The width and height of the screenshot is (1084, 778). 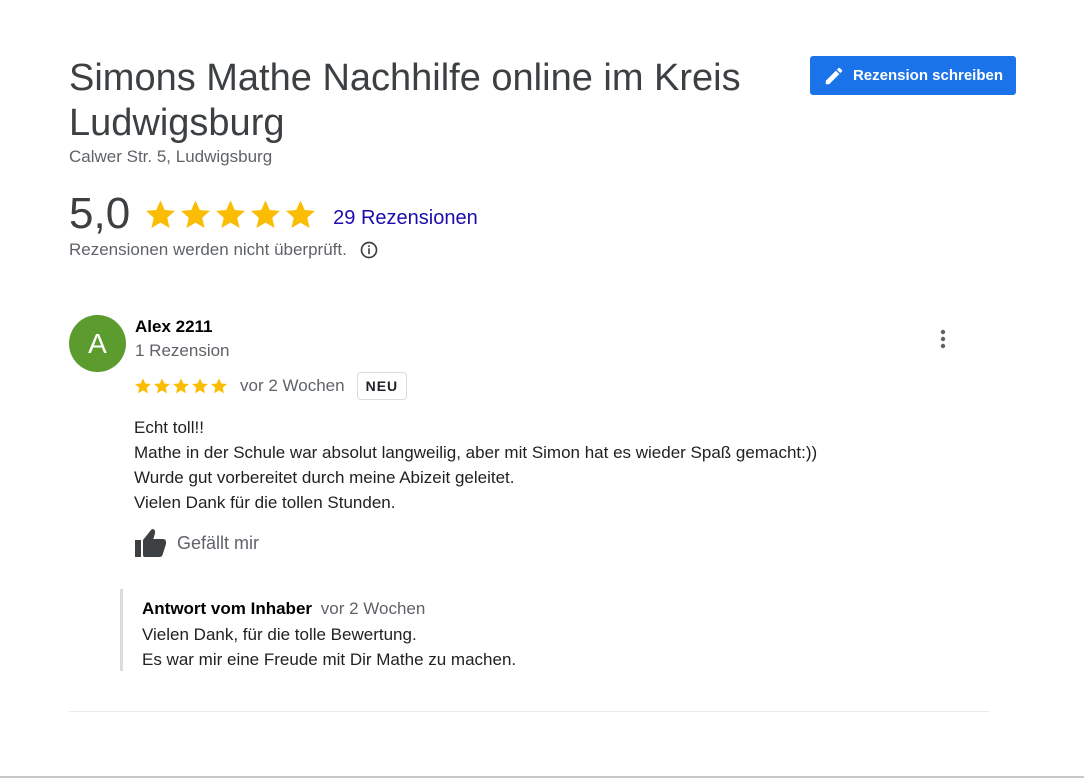 What do you see at coordinates (382, 386) in the screenshot?
I see `new-badge: NEU` at bounding box center [382, 386].